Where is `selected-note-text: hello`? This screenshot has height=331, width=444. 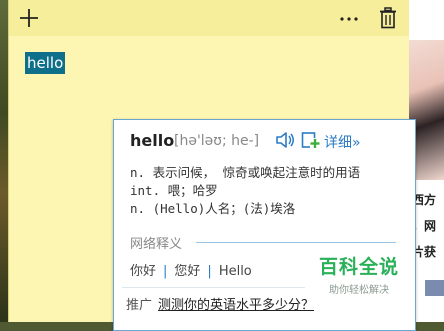 selected-note-text: hello is located at coordinates (45, 63).